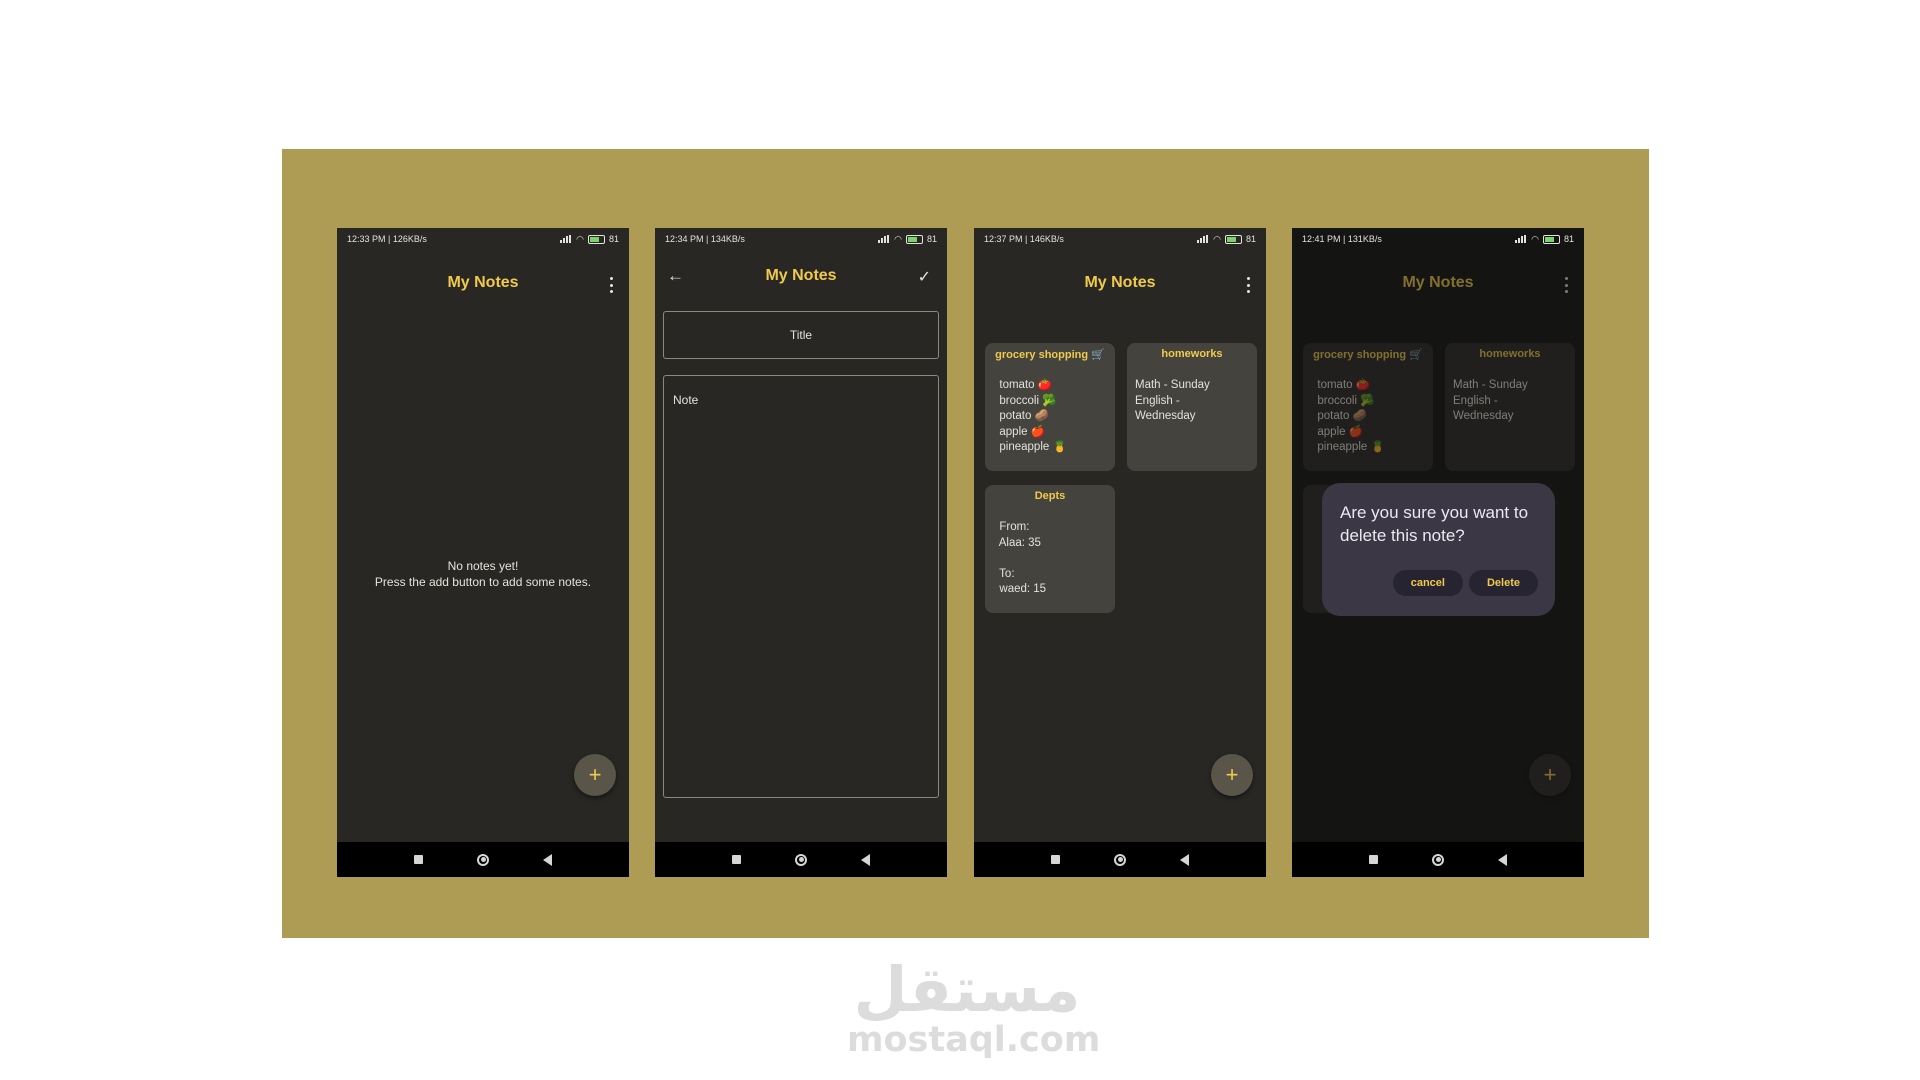  I want to click on note-input: Note, so click(801, 586).